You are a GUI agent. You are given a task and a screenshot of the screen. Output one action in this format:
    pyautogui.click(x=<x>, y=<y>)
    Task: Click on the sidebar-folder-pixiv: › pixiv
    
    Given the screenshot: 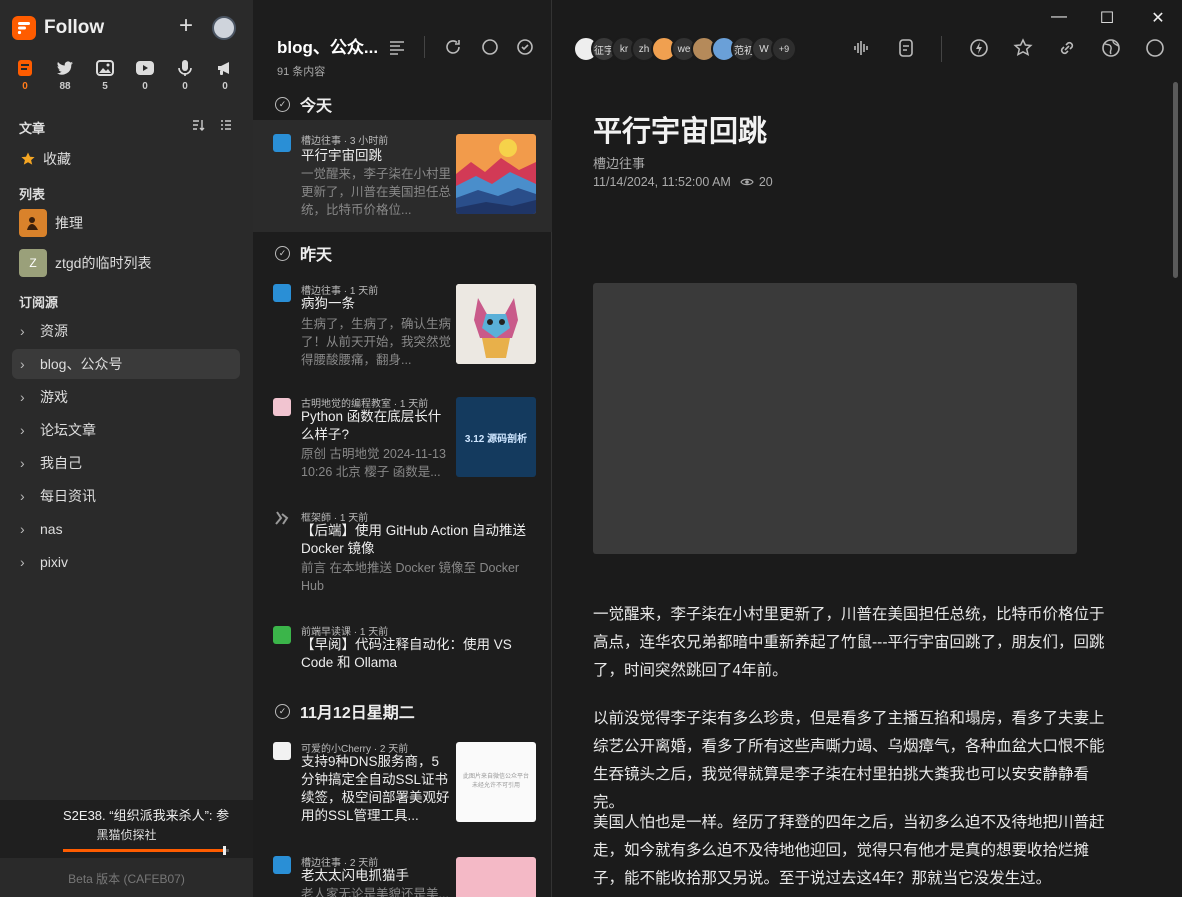 What is the action you would take?
    pyautogui.click(x=126, y=562)
    